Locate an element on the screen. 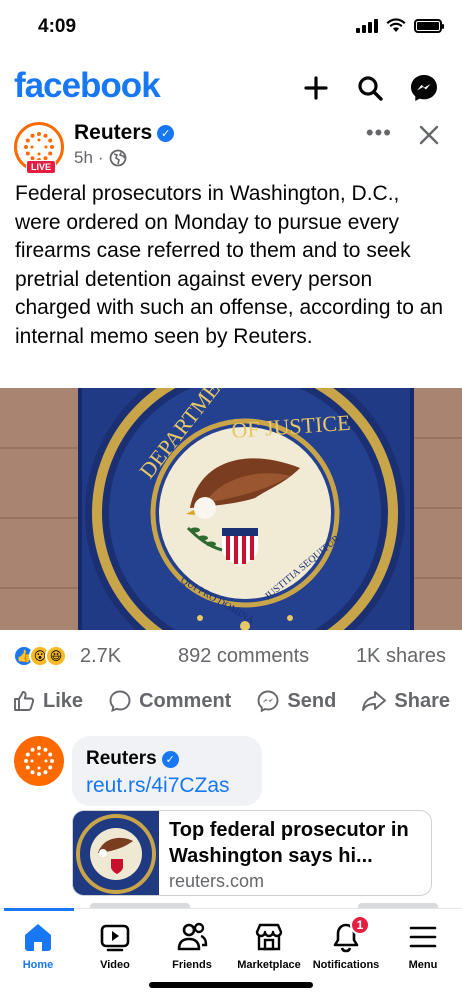 This screenshot has height=1000, width=462. comment-author: Reuters ✓ is located at coordinates (167, 759).